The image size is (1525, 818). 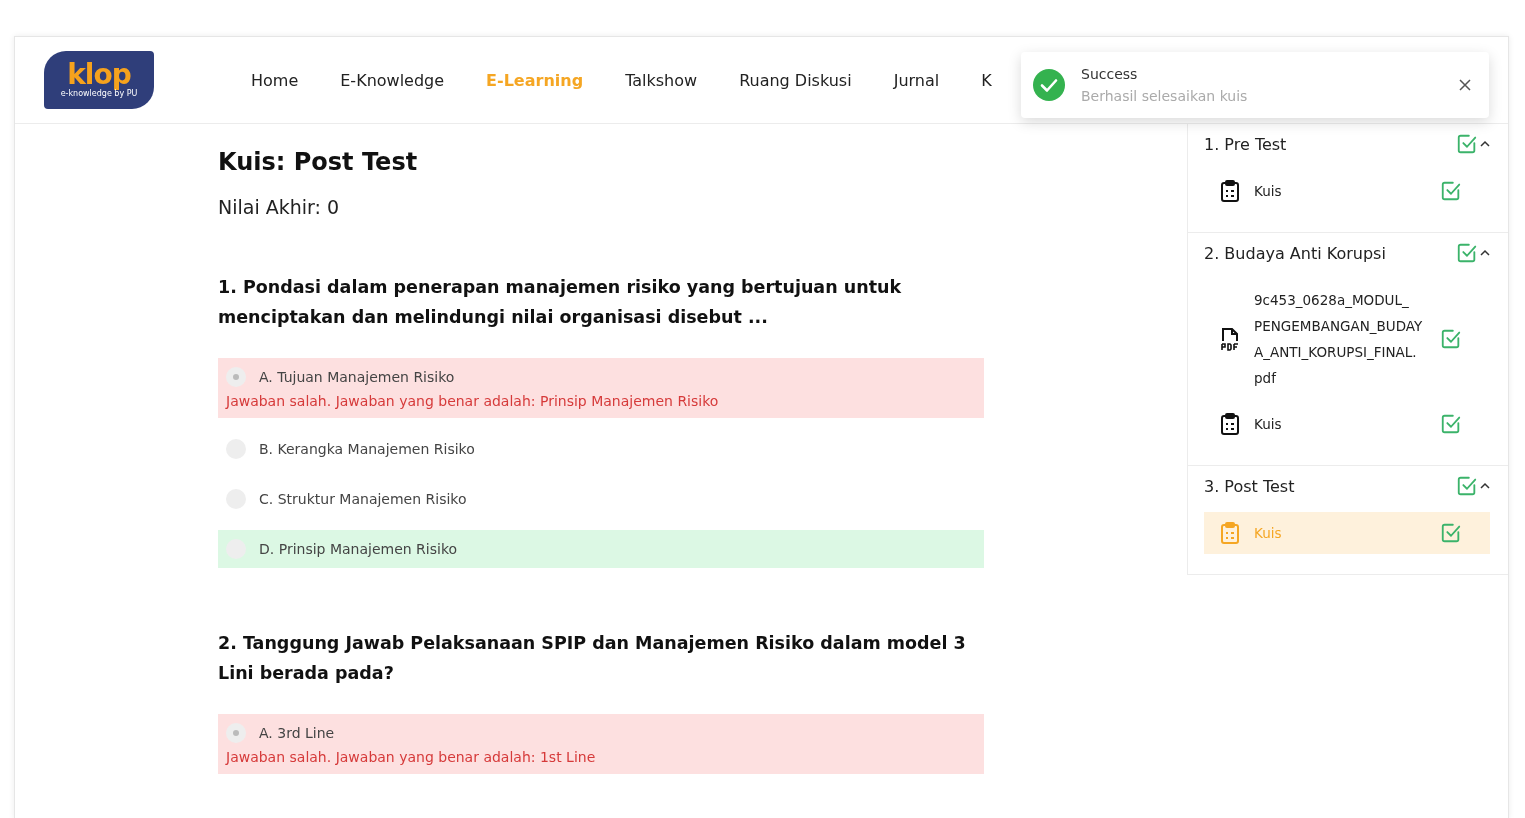 What do you see at coordinates (916, 80) in the screenshot?
I see `nav-link: Jurnal` at bounding box center [916, 80].